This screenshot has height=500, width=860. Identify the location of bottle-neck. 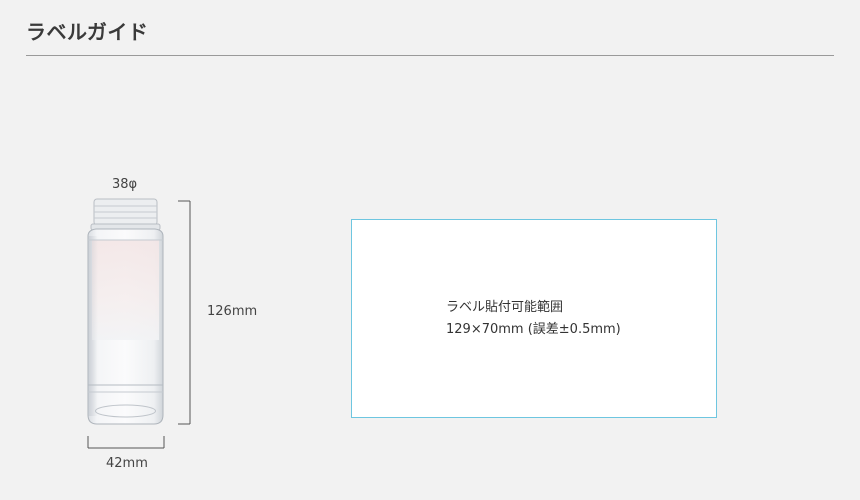
(125, 214).